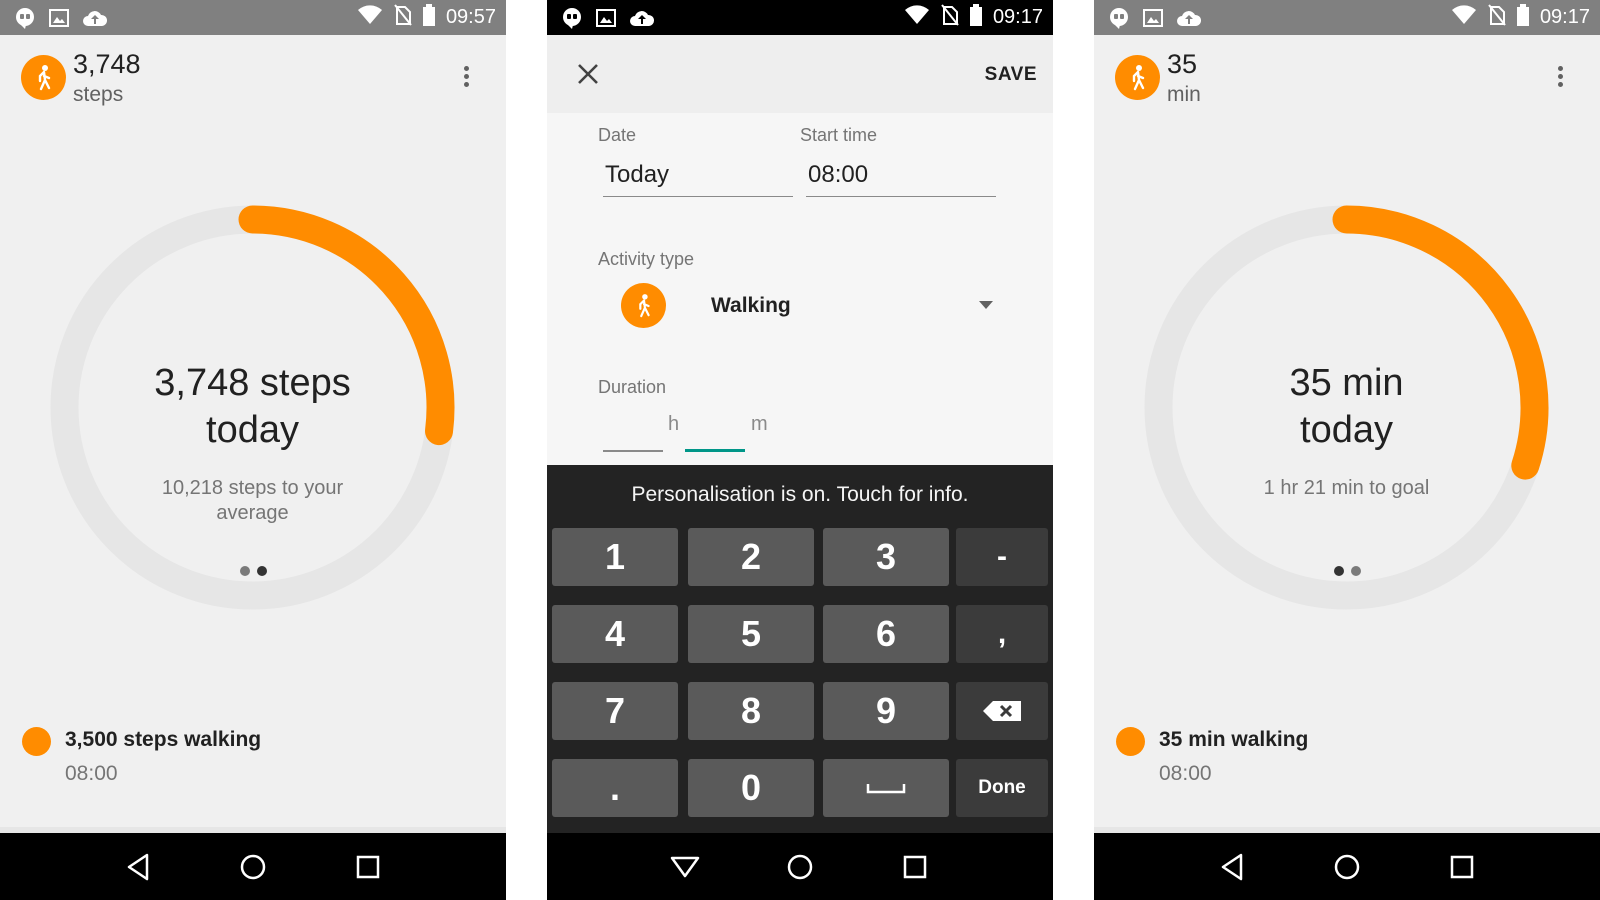 The width and height of the screenshot is (1600, 900). What do you see at coordinates (615, 711) in the screenshot?
I see `key-7: 7` at bounding box center [615, 711].